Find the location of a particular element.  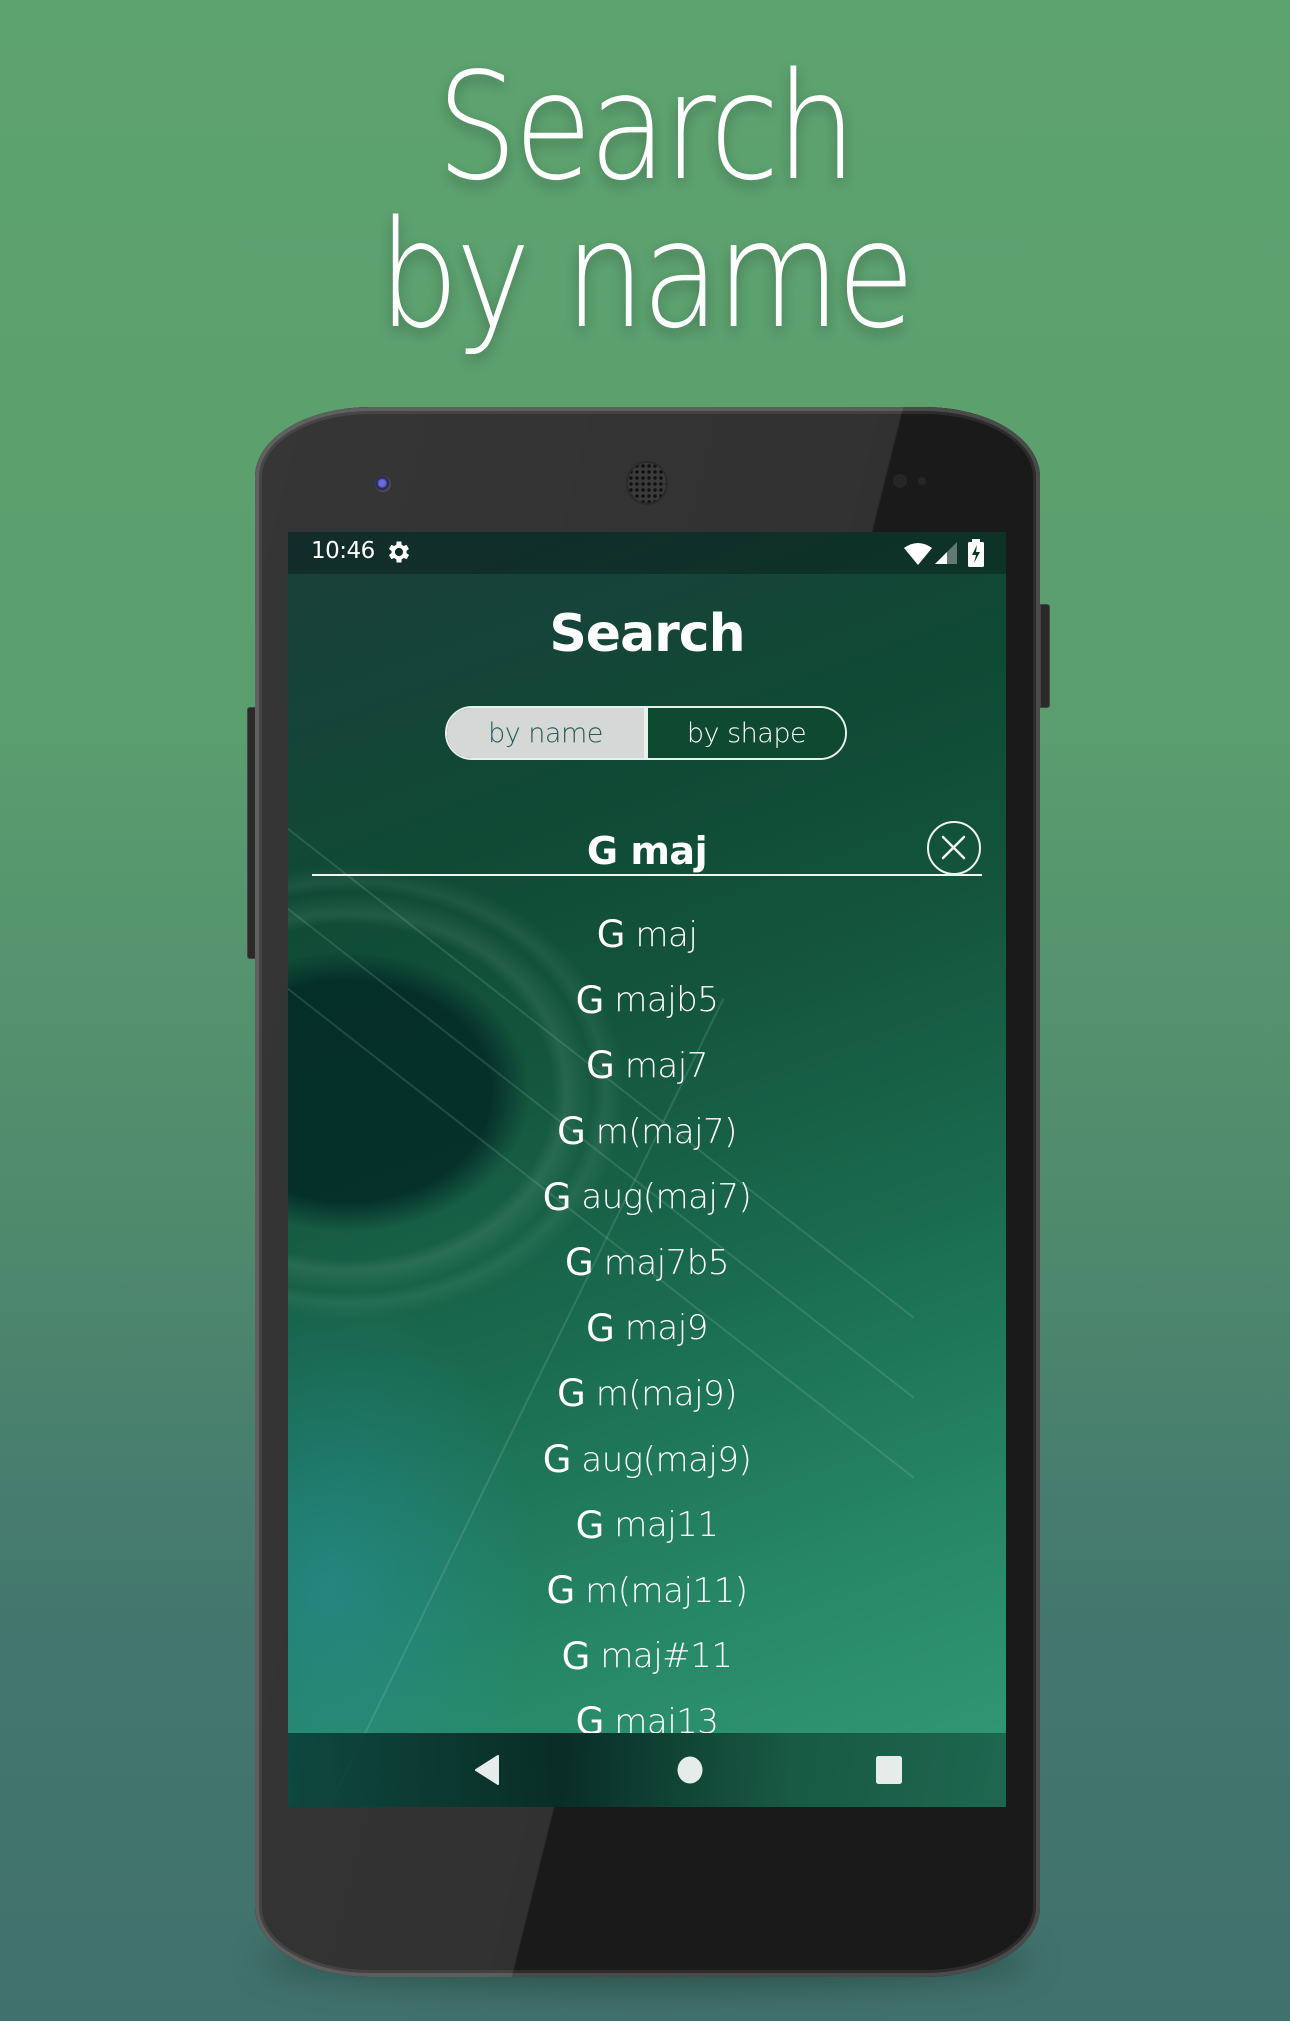

chord-result-item: Gm(maj7) is located at coordinates (647, 1132).